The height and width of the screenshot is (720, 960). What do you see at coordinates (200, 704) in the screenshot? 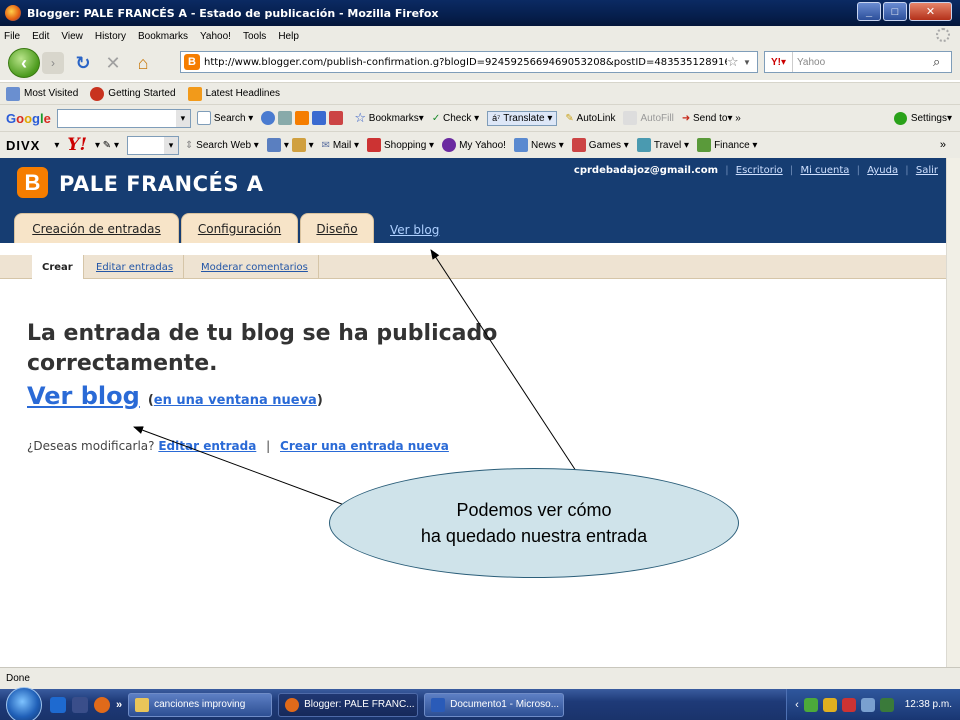
I see `task-canciones: canciones improving` at bounding box center [200, 704].